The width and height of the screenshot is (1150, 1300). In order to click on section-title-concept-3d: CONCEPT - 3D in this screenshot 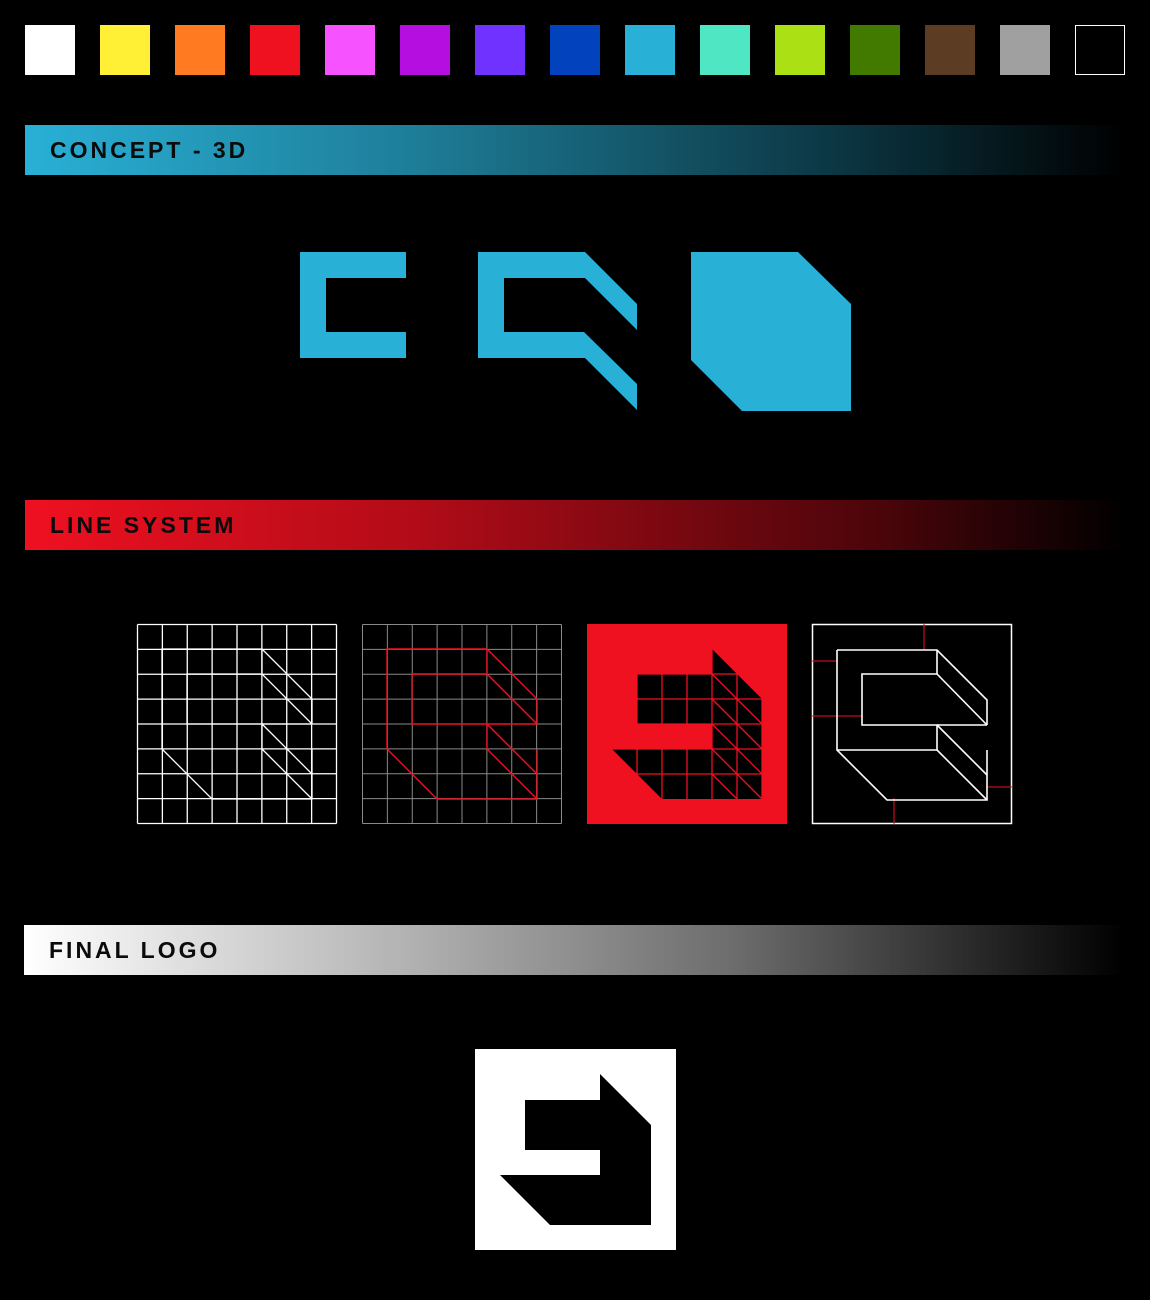, I will do `click(149, 149)`.